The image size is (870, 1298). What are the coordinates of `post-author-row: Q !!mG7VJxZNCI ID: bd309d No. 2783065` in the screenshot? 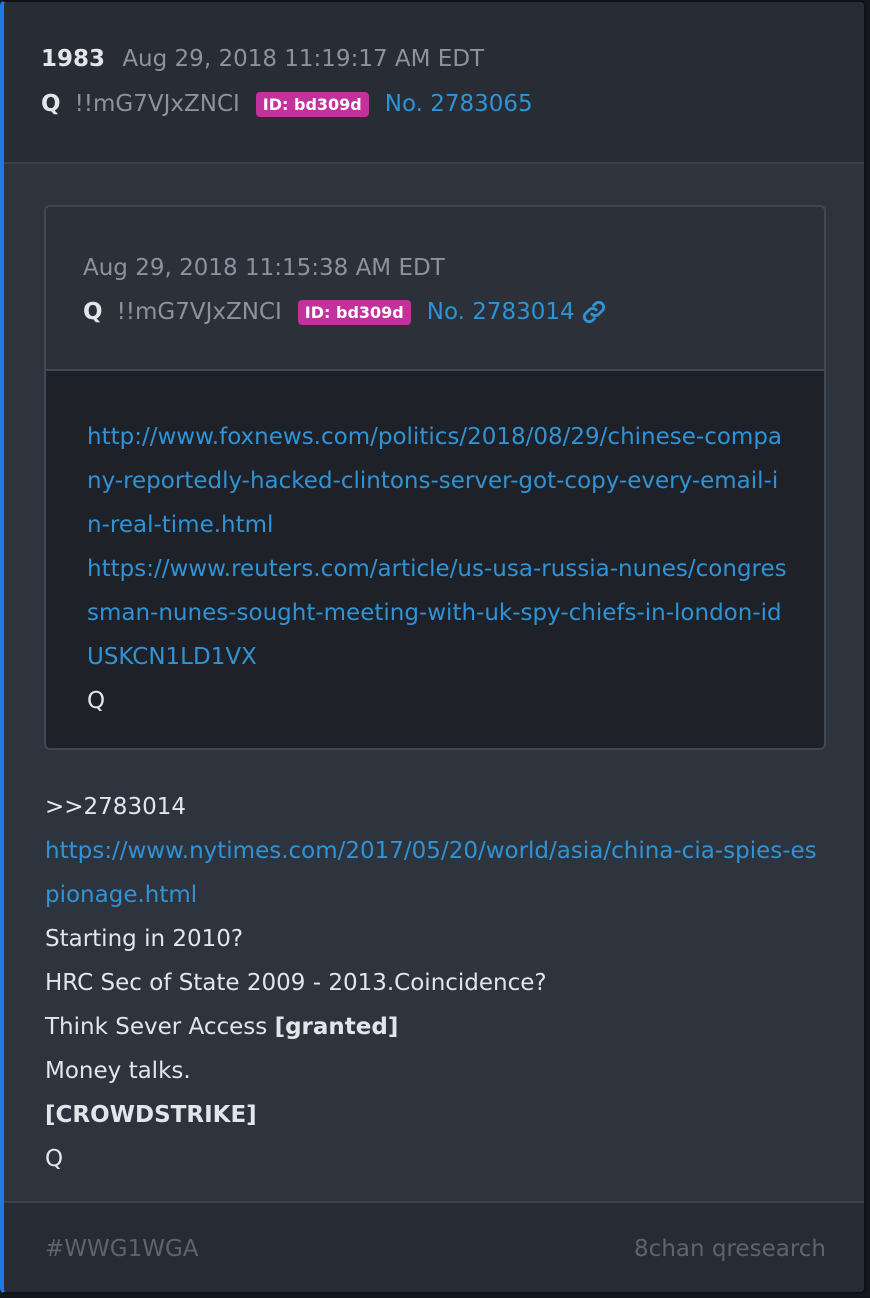 It's located at (287, 104).